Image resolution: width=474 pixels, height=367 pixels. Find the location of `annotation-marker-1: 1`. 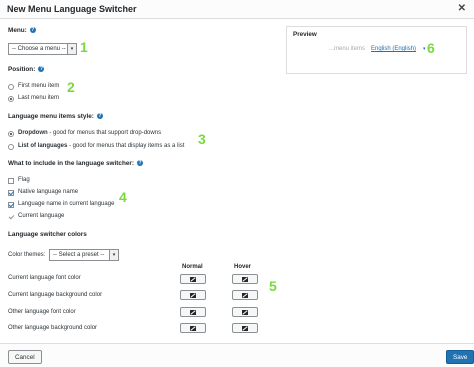

annotation-marker-1: 1 is located at coordinates (84, 47).